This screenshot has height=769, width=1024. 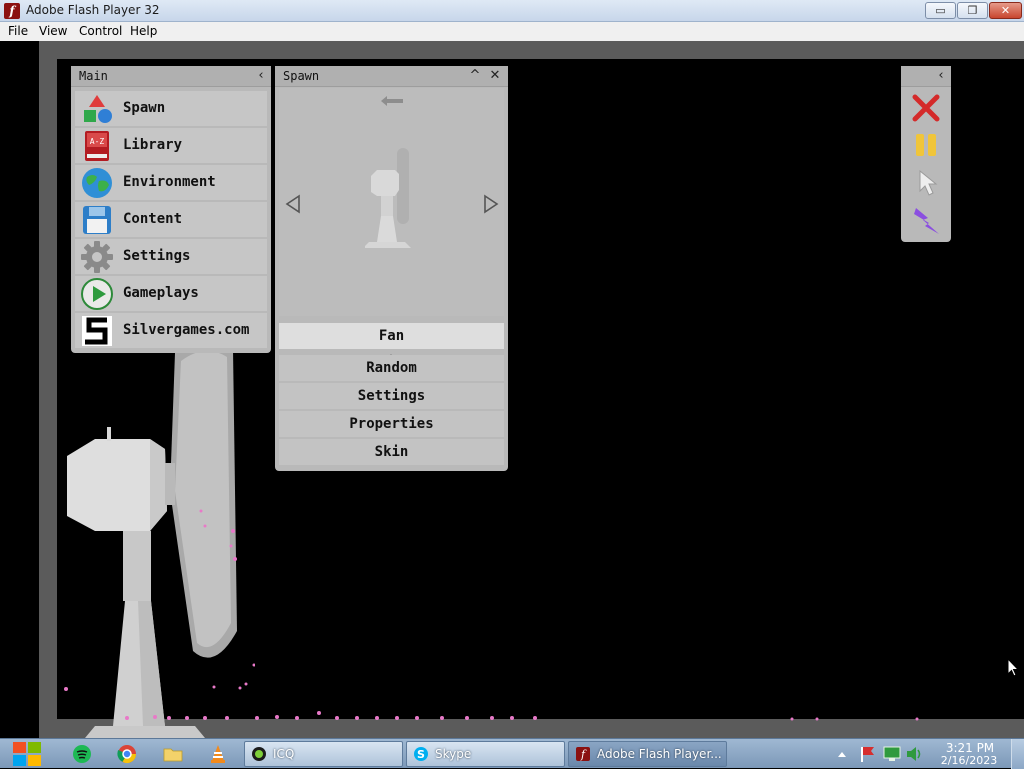 I want to click on play-icon, so click(x=97, y=294).